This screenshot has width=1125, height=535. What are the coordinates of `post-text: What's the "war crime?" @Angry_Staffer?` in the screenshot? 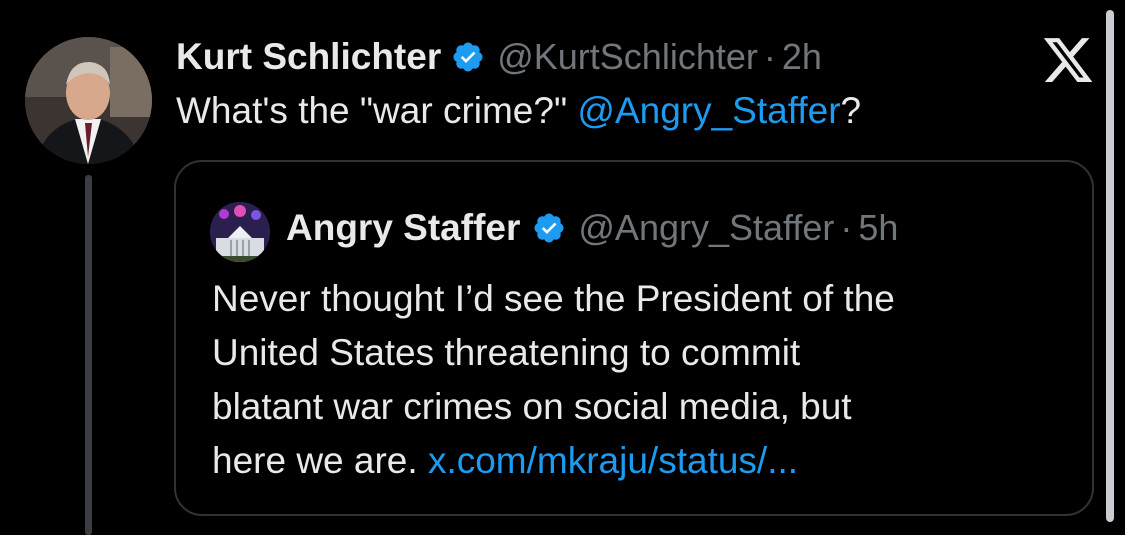 It's located at (518, 111).